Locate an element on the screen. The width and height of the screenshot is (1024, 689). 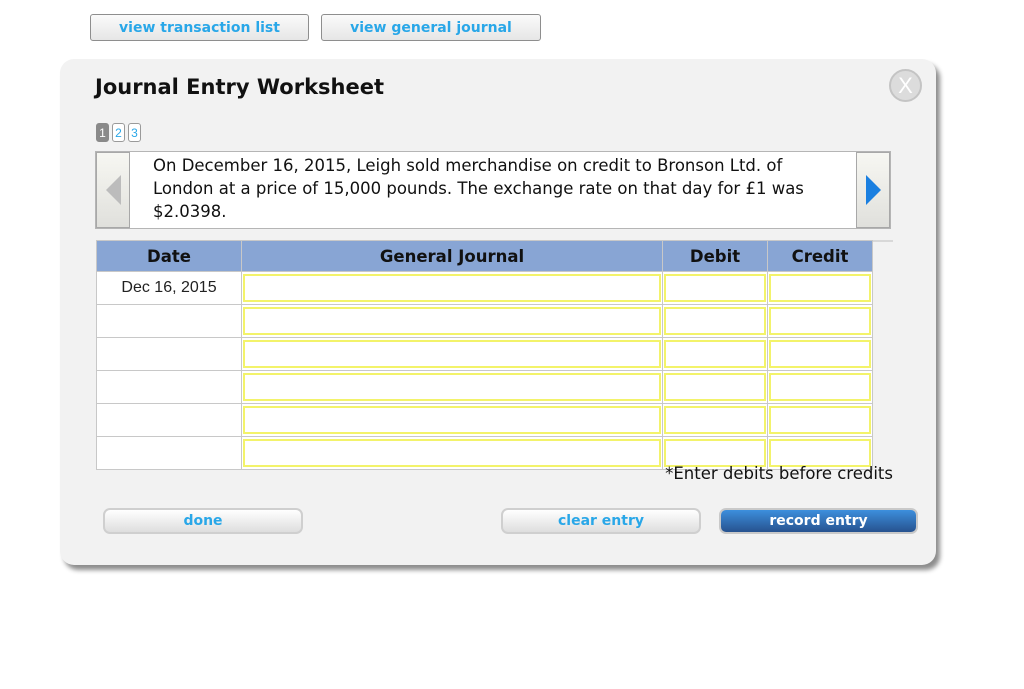
record-entry-button: record entry is located at coordinates (818, 521).